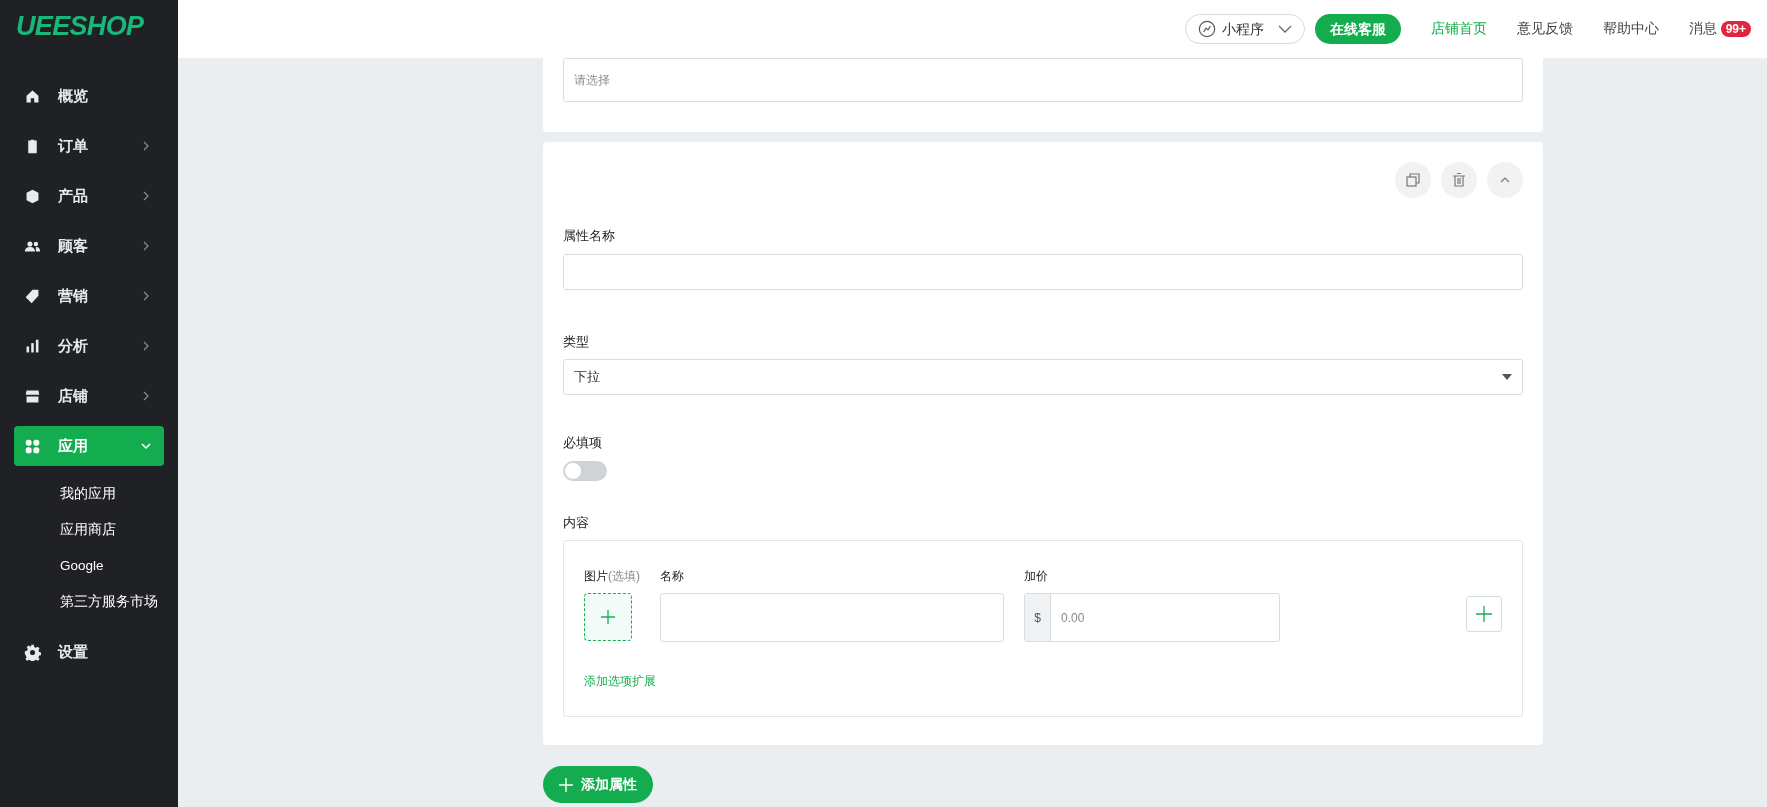 This screenshot has width=1767, height=807. What do you see at coordinates (89, 652) in the screenshot?
I see `sidebar-item: 设置` at bounding box center [89, 652].